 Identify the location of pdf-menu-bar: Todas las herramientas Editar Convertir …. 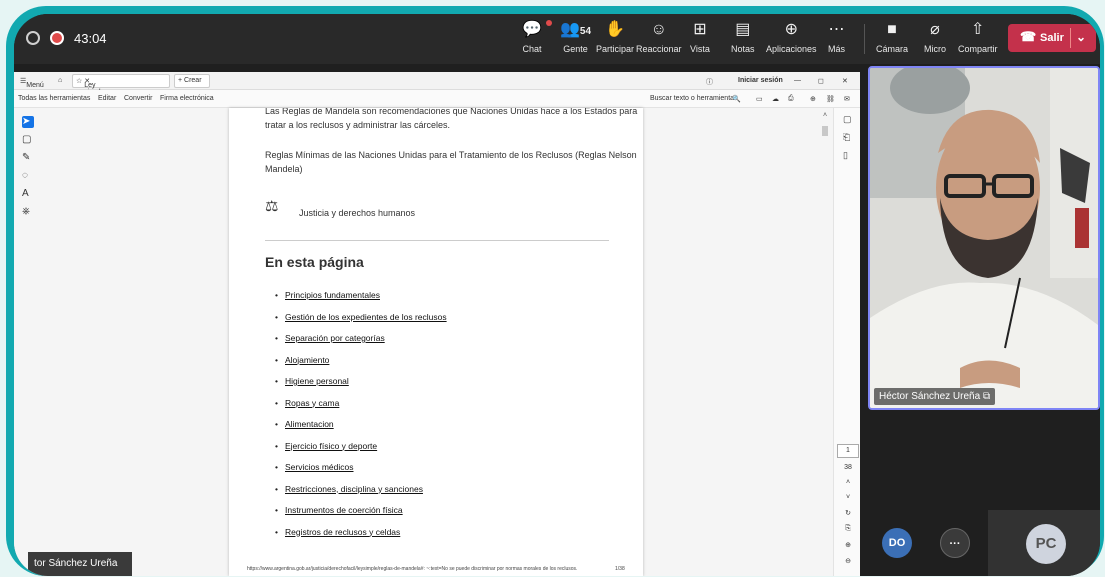
(437, 99).